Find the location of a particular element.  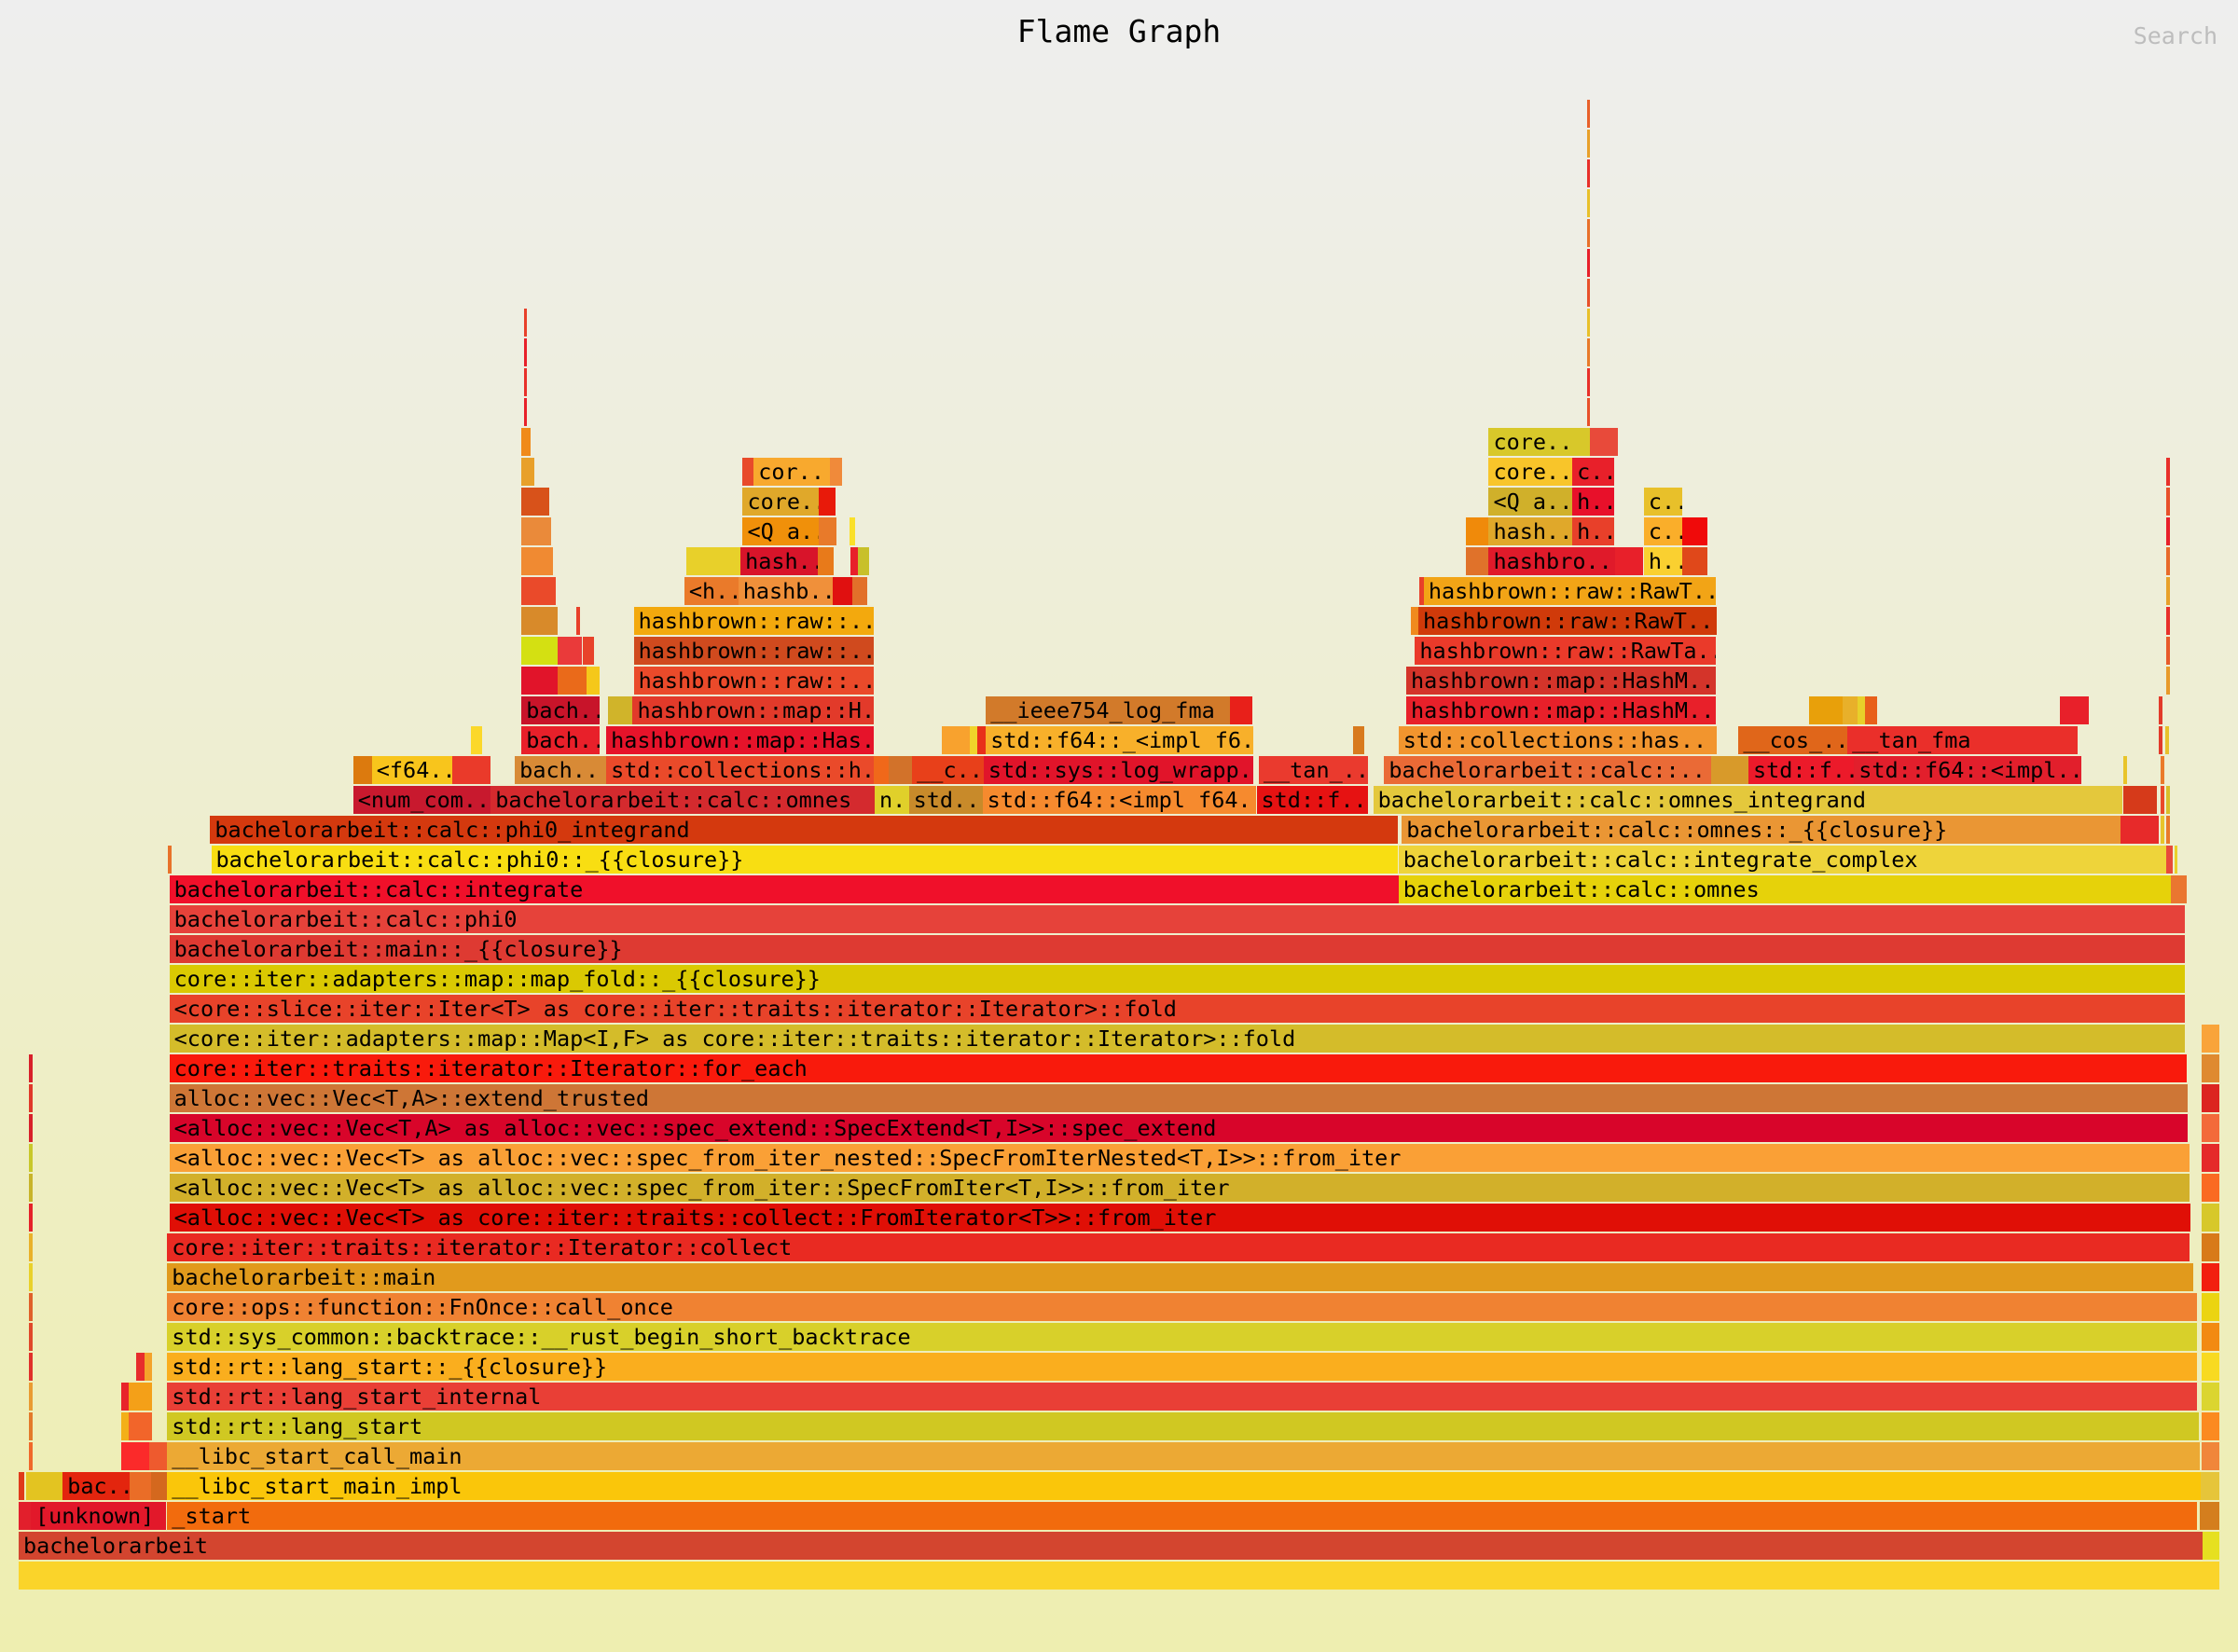

flame-frame: hash.. is located at coordinates (1530, 531).